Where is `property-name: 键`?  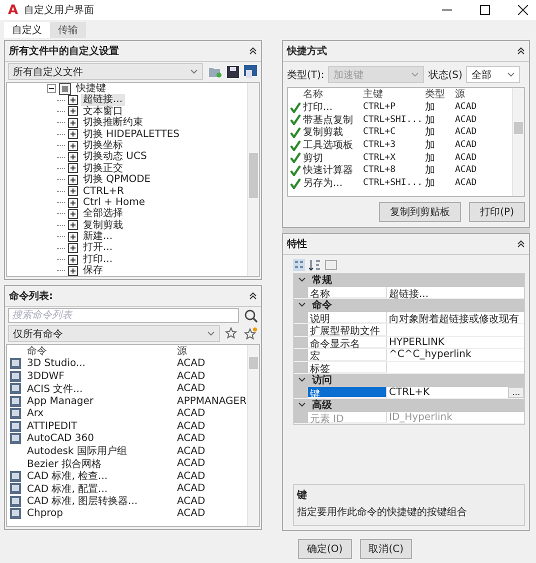 property-name: 键 is located at coordinates (347, 392).